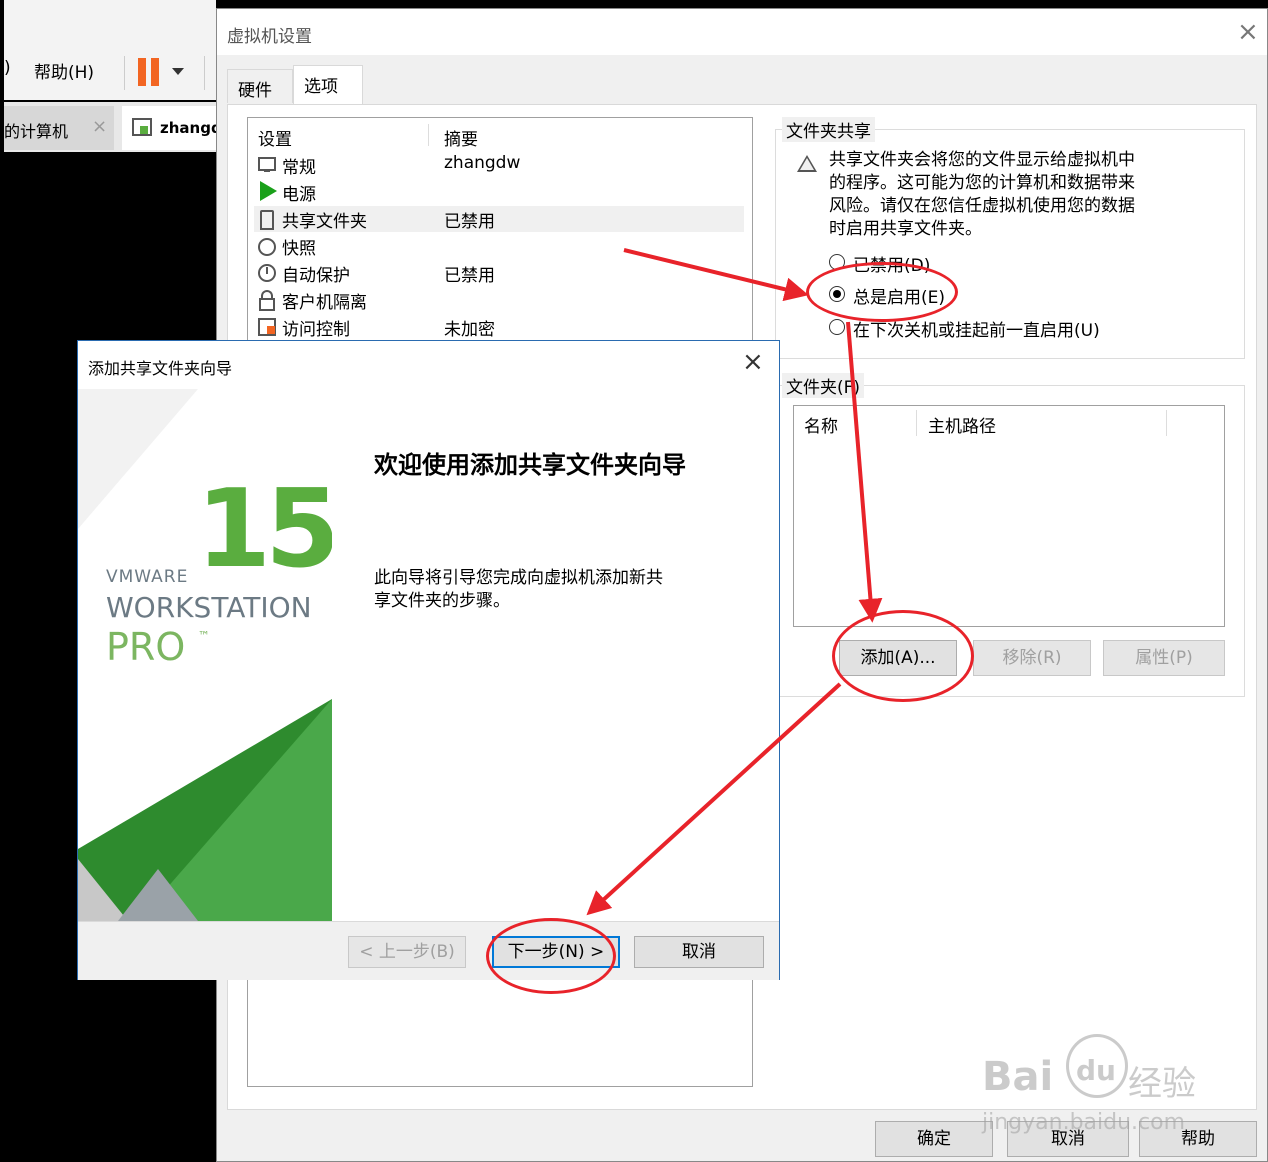 Image resolution: width=1268 pixels, height=1162 pixels. Describe the element at coordinates (1084, 1122) in the screenshot. I see `watermark-url: jingyan.baidu.com` at that location.